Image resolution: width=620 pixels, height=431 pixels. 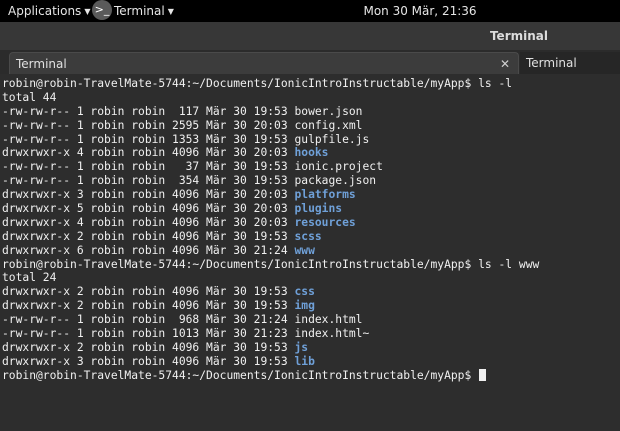 I want to click on file-name: gulpfile.js, so click(x=332, y=139).